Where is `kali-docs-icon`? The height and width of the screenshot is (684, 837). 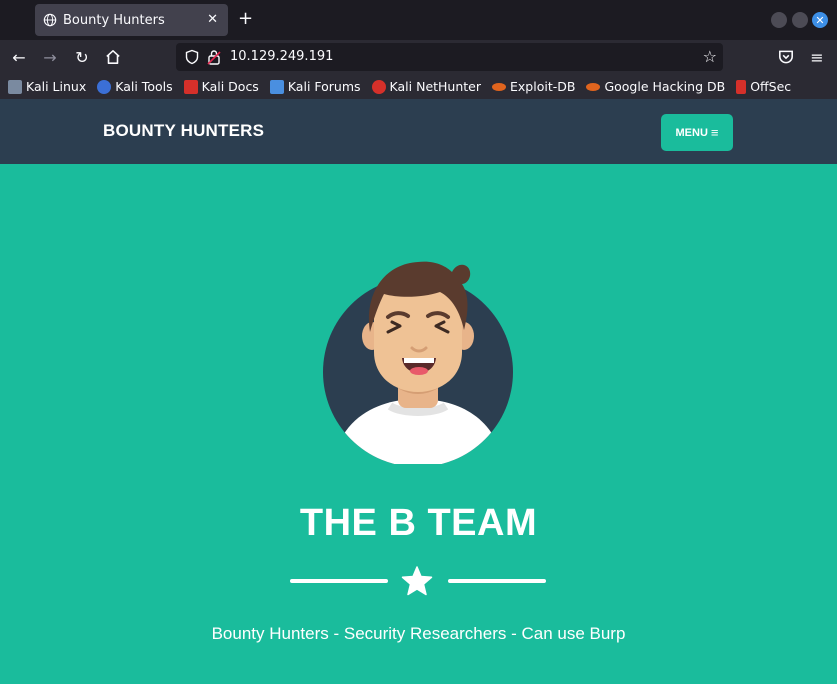 kali-docs-icon is located at coordinates (190, 86).